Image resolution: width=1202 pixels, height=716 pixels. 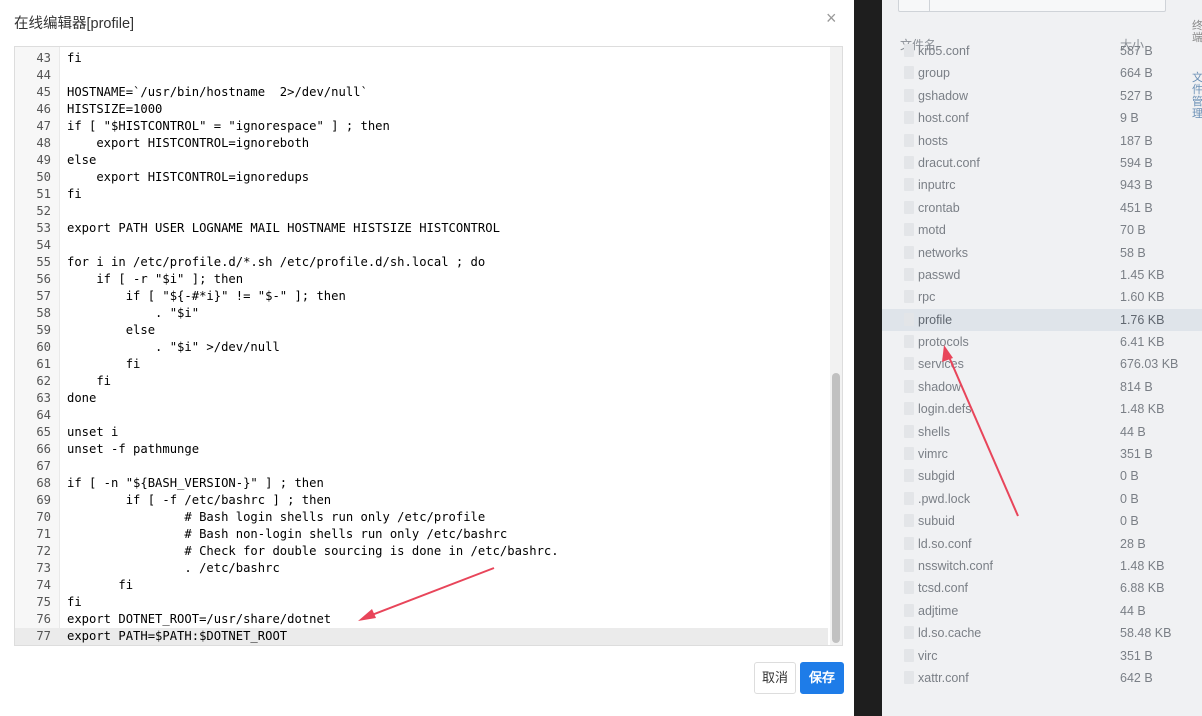 What do you see at coordinates (1136, 51) in the screenshot?
I see `file-size: 587 B` at bounding box center [1136, 51].